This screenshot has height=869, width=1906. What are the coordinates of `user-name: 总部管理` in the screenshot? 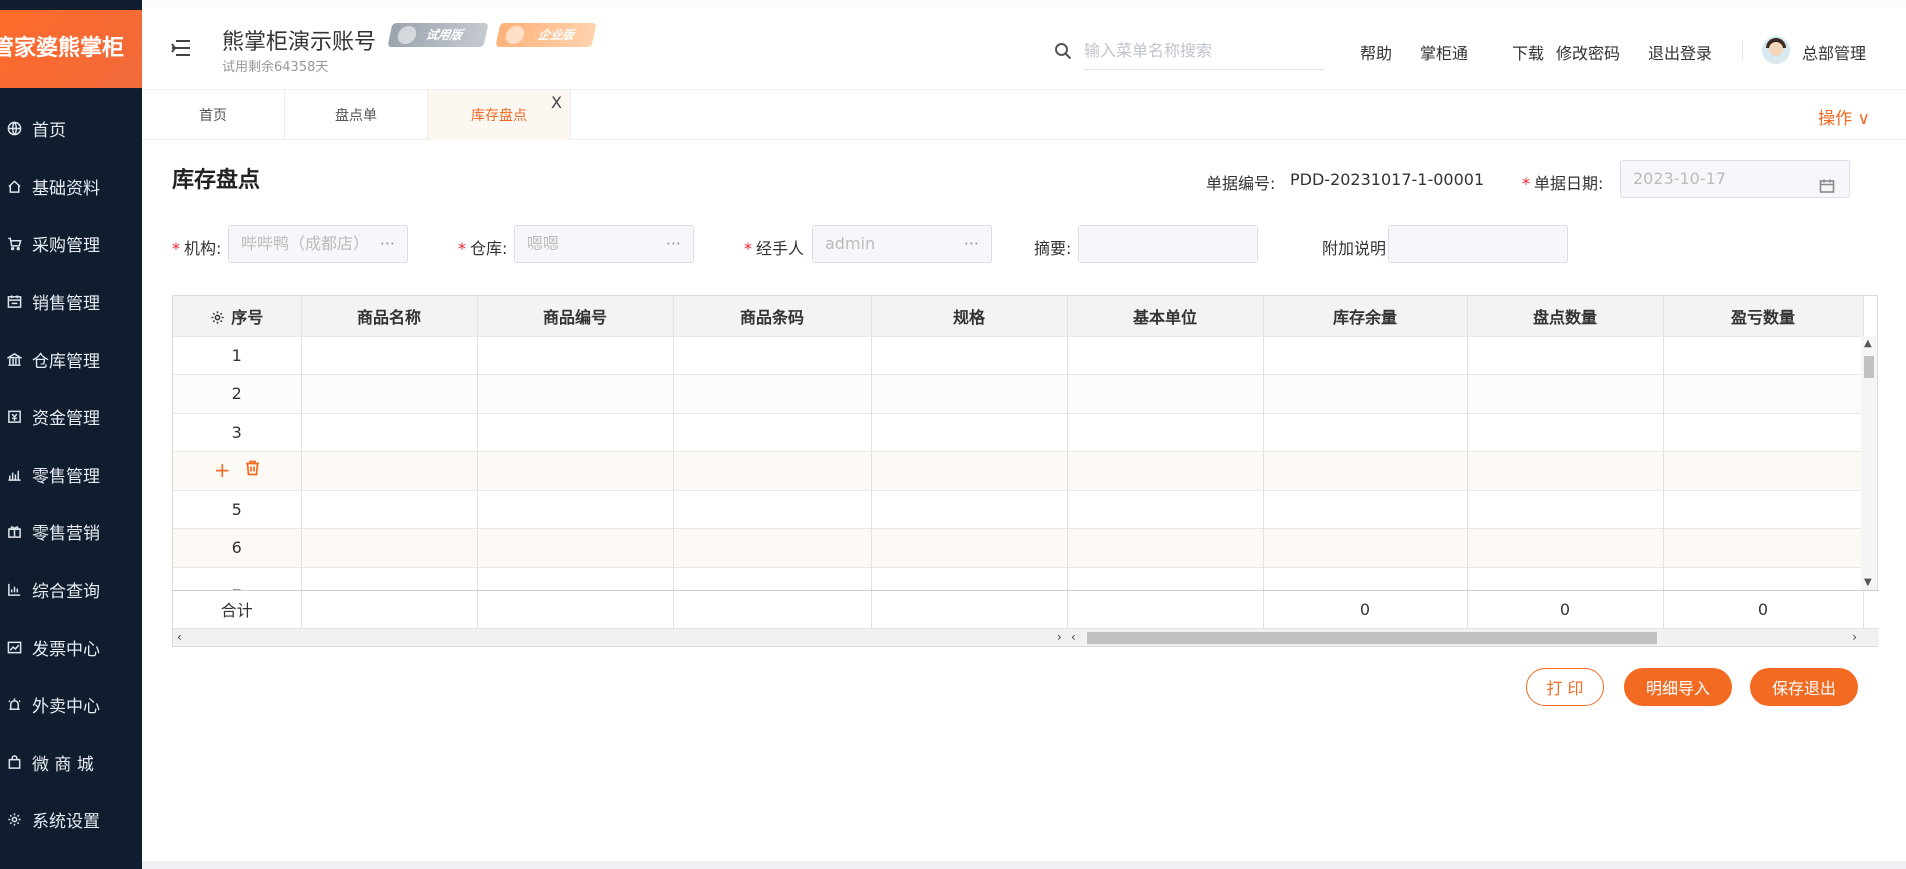 It's located at (1834, 52).